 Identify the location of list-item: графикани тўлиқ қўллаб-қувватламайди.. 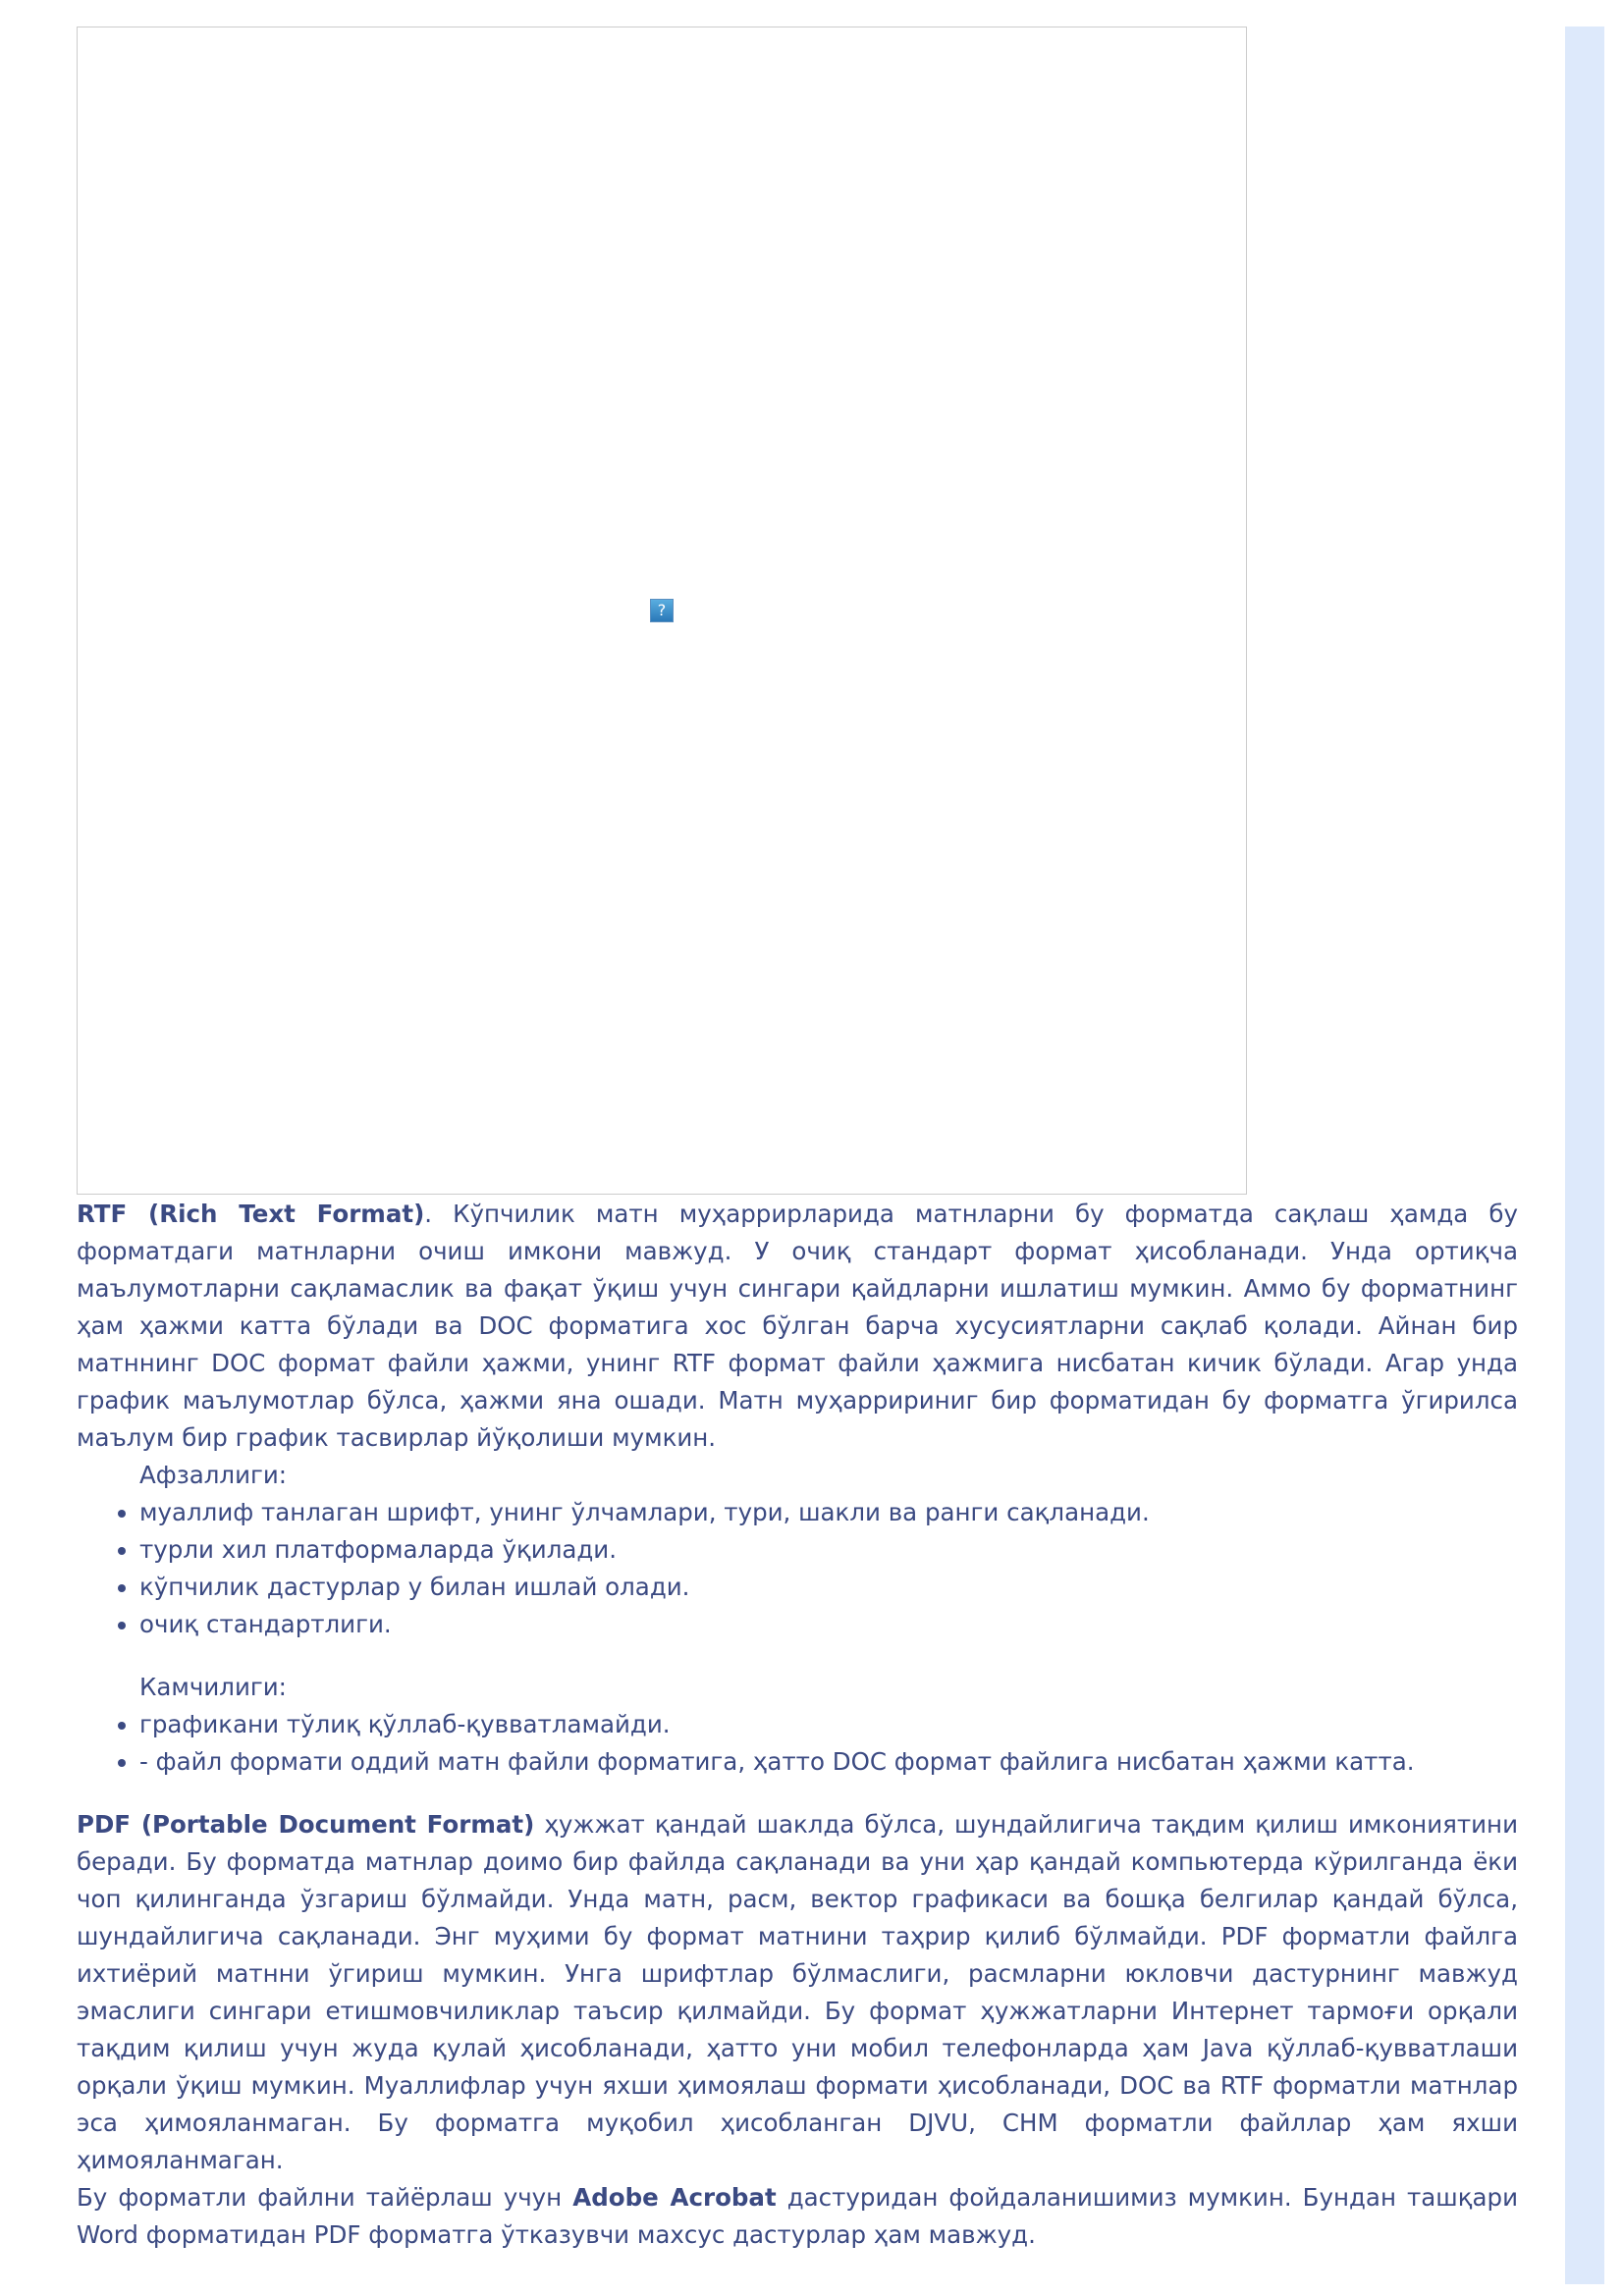
(828, 1724).